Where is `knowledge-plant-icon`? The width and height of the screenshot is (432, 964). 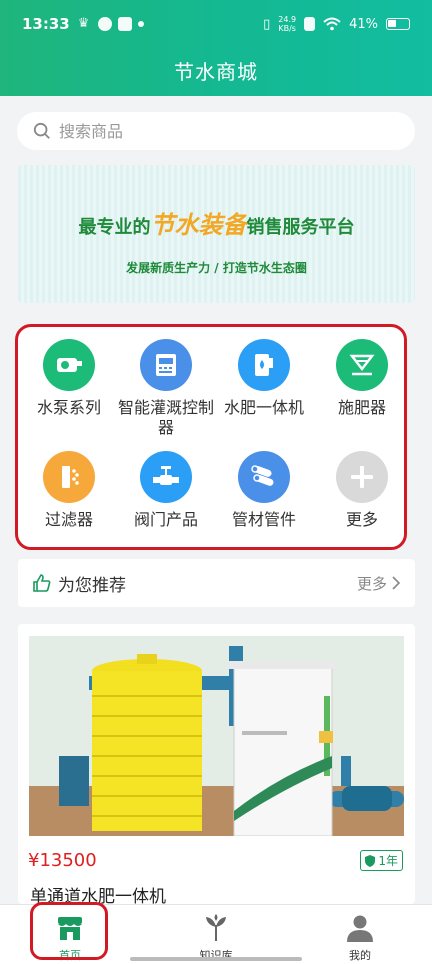
knowledge-plant-icon is located at coordinates (216, 927).